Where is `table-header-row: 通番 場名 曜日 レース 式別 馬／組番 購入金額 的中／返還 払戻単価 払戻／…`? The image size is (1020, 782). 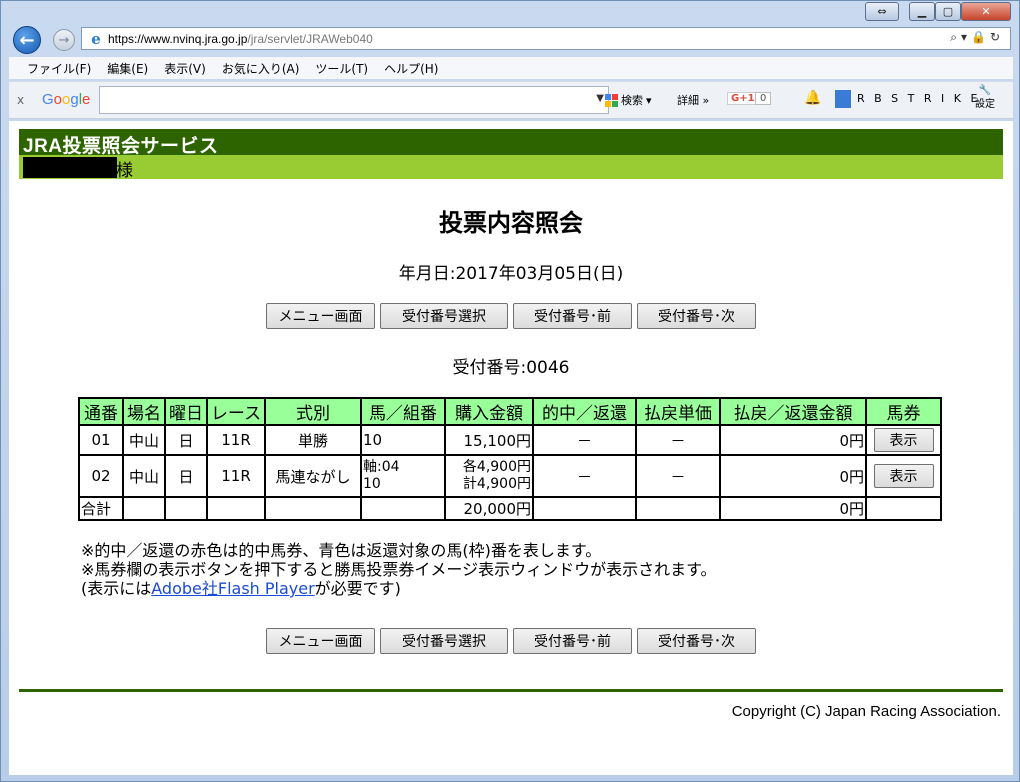 table-header-row: 通番 場名 曜日 レース 式別 馬／組番 購入金額 的中／返還 払戻単価 払戻／… is located at coordinates (510, 411).